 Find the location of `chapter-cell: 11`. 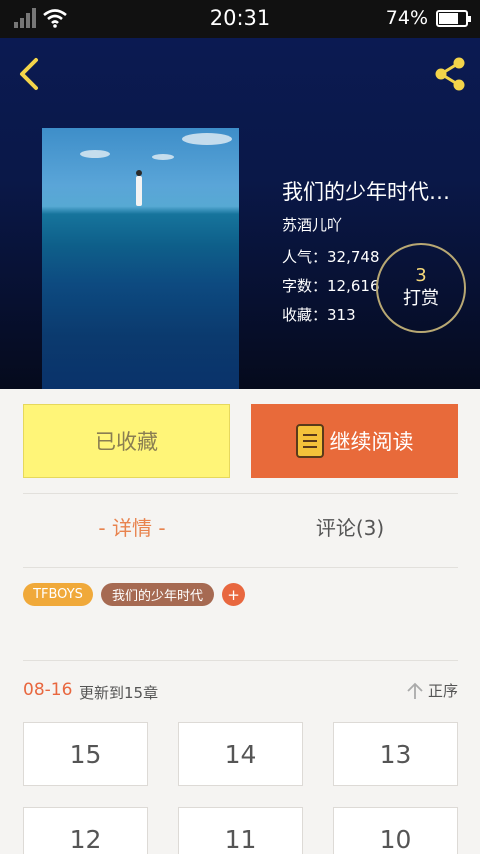

chapter-cell: 11 is located at coordinates (240, 830).